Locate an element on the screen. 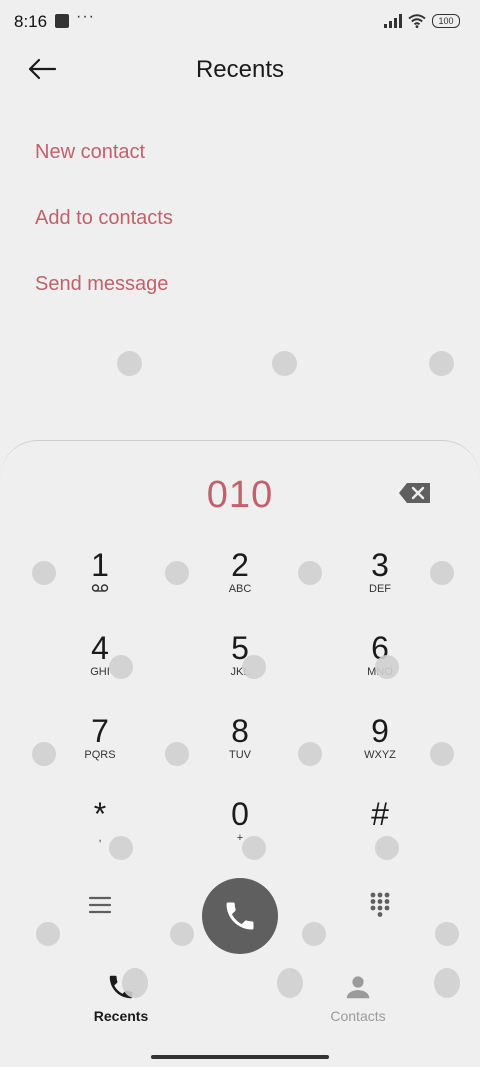 The height and width of the screenshot is (1067, 480). status-icons: 100 is located at coordinates (422, 21).